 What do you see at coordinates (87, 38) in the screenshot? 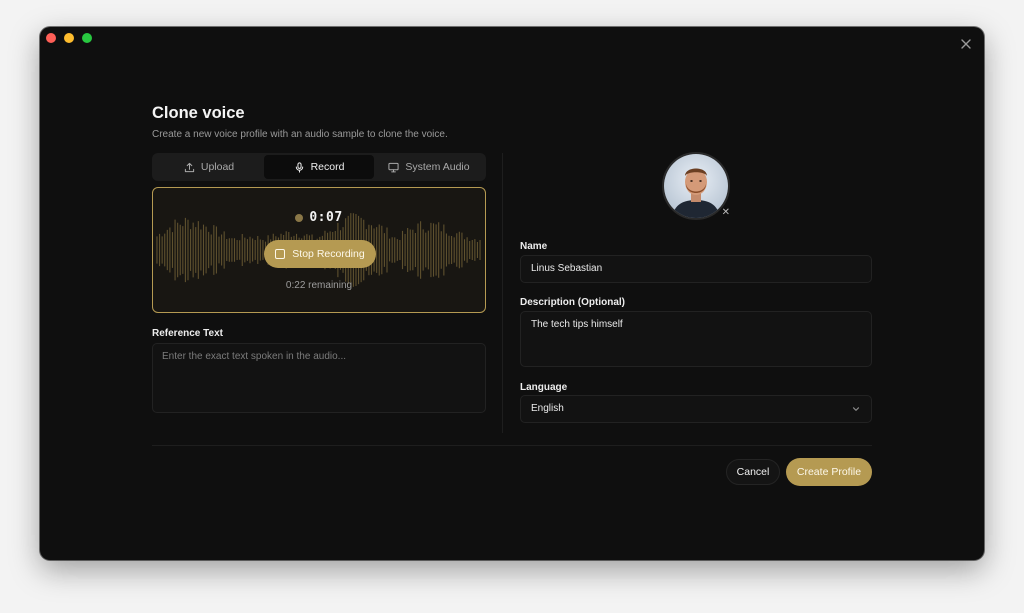
I see `maximize-window-button` at bounding box center [87, 38].